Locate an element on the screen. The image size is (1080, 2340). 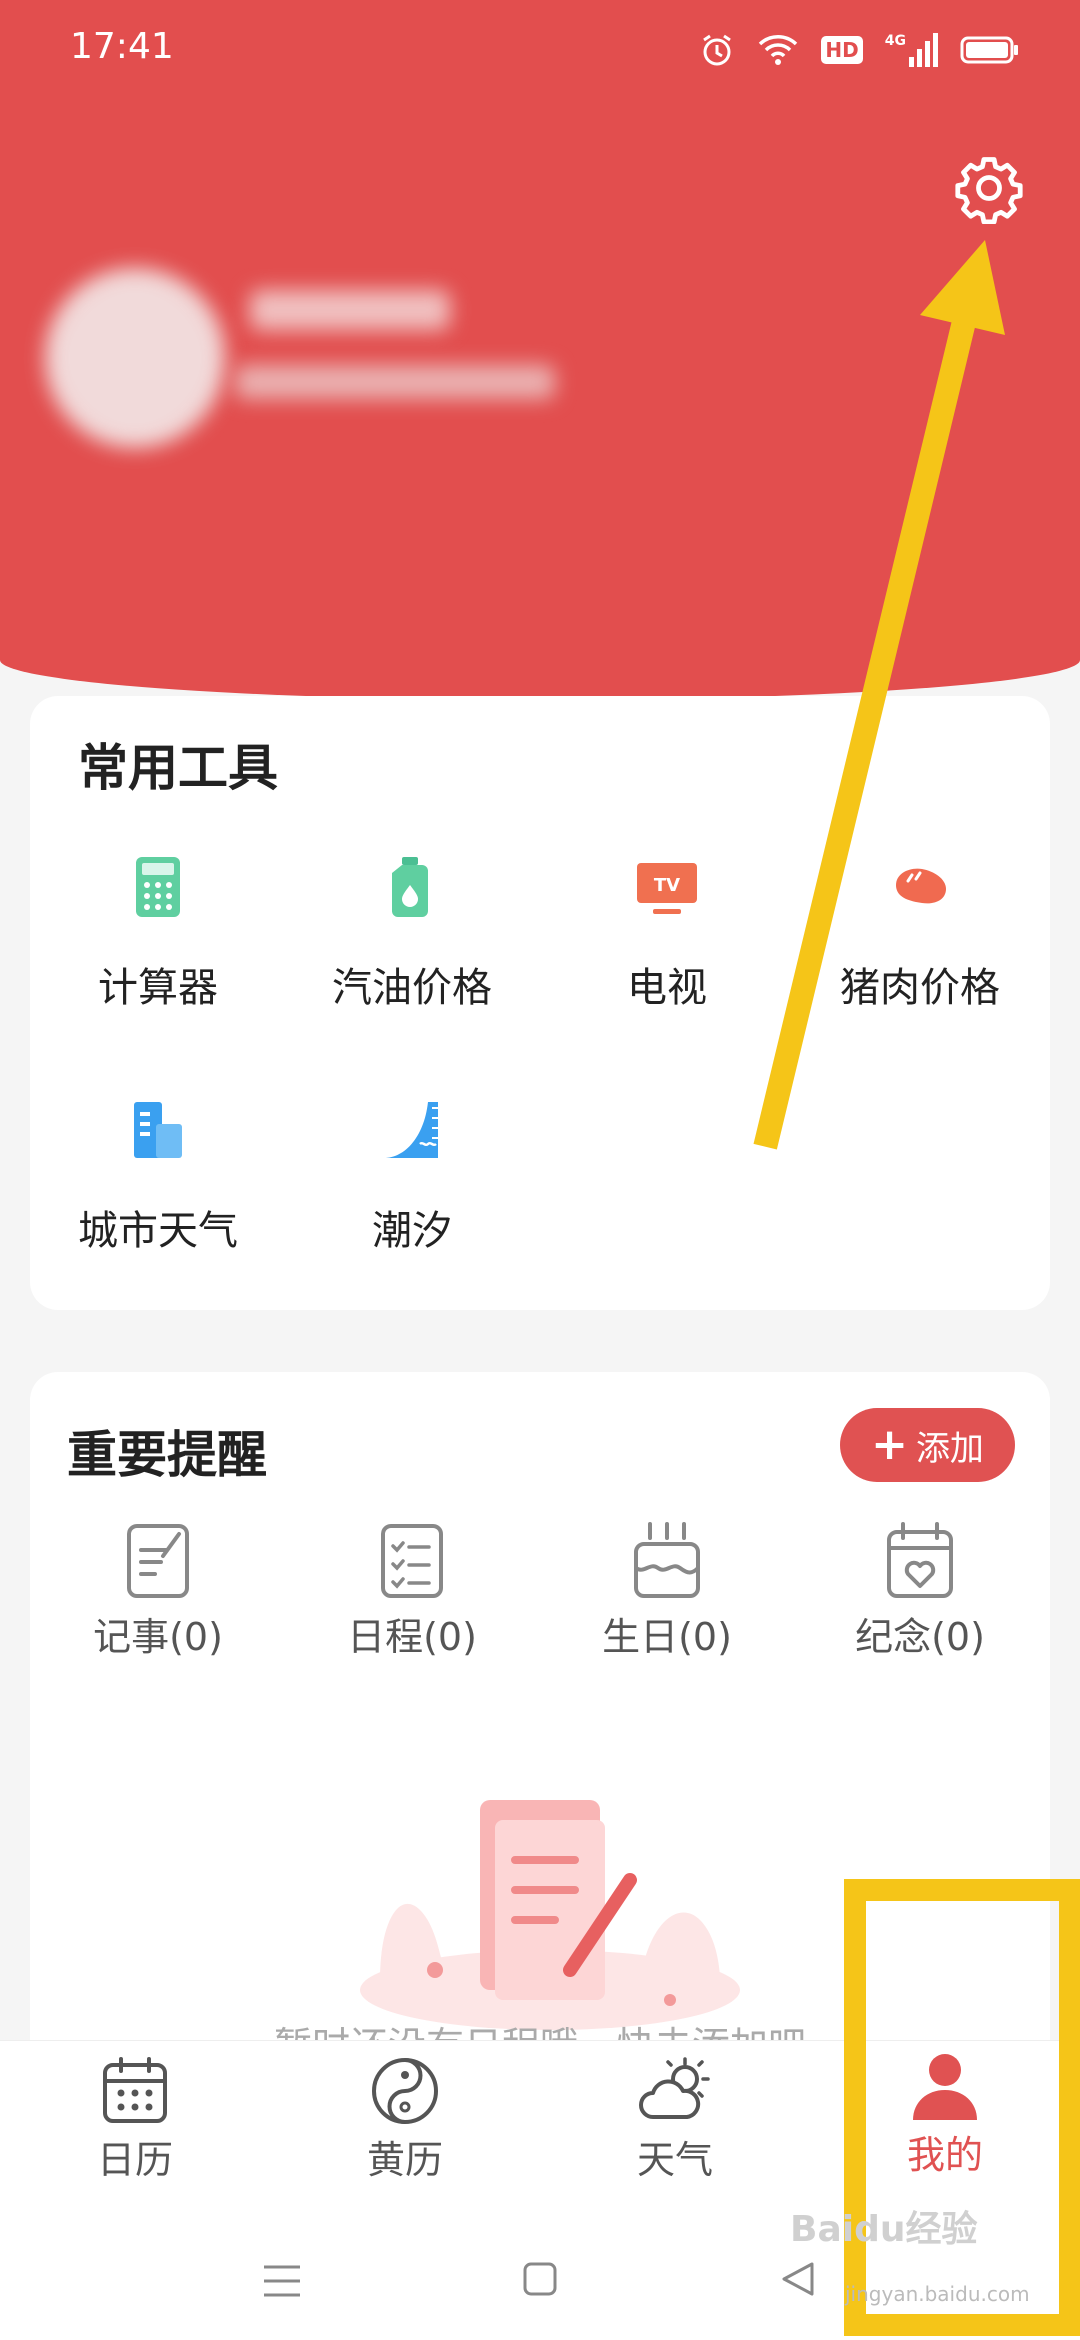
tool-fuel-price: 汽油价格 is located at coordinates (412, 934).